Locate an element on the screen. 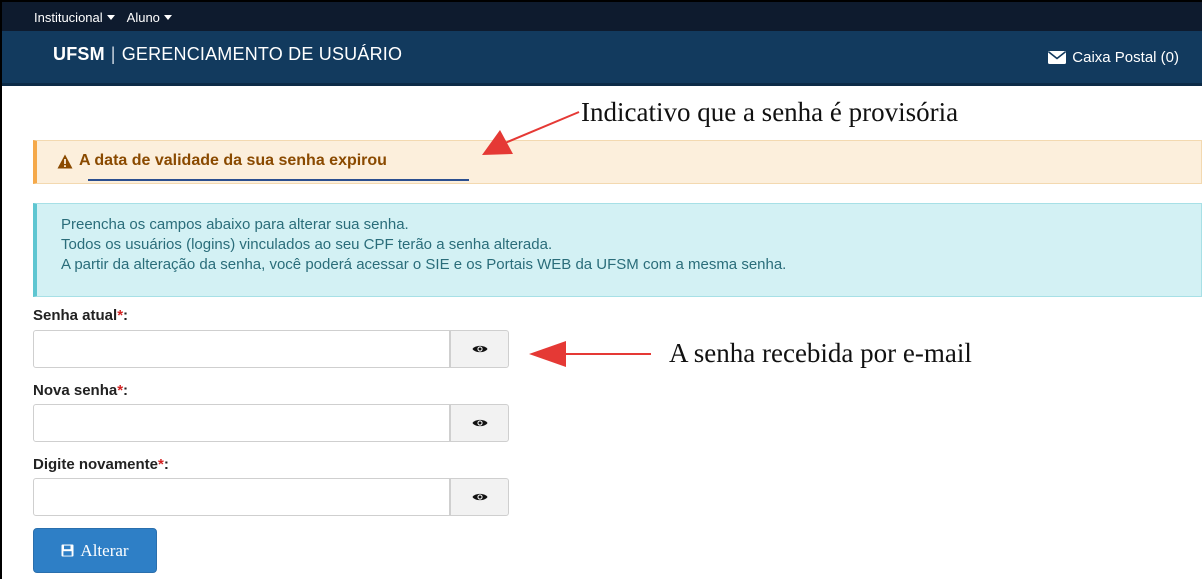 Image resolution: width=1202 pixels, height=579 pixels. confirm-password-label-text: Digite novamente is located at coordinates (96, 464).